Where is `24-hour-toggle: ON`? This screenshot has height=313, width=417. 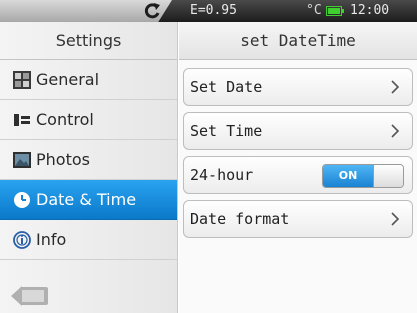 24-hour-toggle: ON is located at coordinates (363, 176).